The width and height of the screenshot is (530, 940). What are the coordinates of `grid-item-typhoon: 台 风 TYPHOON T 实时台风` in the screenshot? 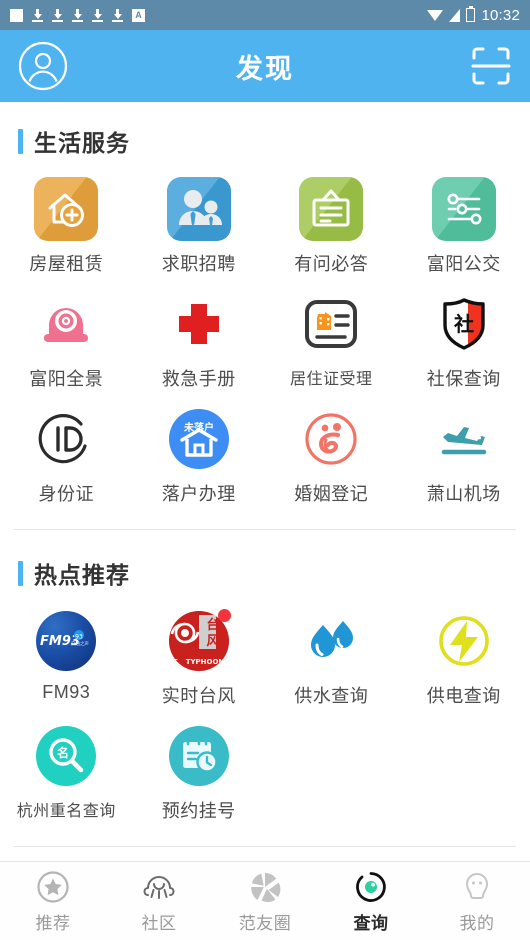 It's located at (199, 657).